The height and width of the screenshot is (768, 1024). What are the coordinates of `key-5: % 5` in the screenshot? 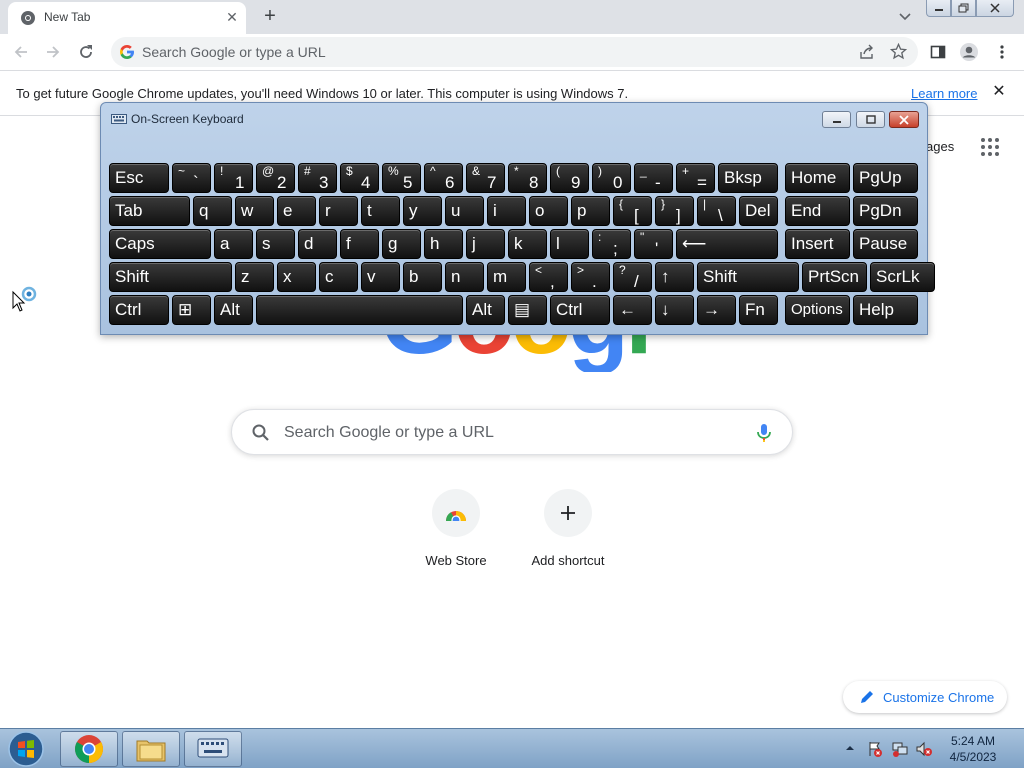 It's located at (401, 178).